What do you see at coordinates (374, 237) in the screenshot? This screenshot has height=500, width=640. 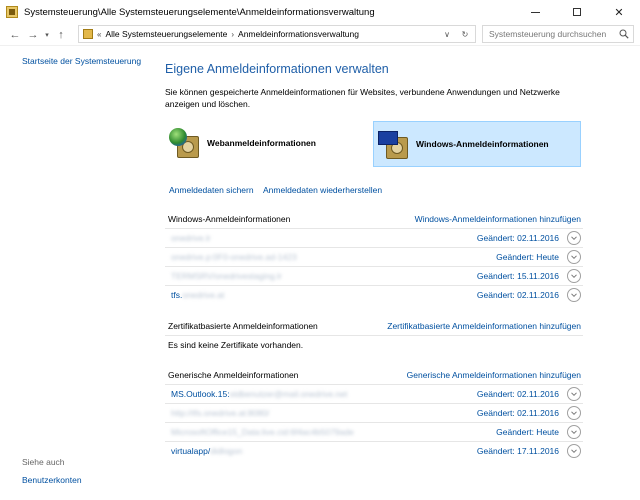 I see `credential-row: onedrive.lr Geändert: 02.11.2016` at bounding box center [374, 237].